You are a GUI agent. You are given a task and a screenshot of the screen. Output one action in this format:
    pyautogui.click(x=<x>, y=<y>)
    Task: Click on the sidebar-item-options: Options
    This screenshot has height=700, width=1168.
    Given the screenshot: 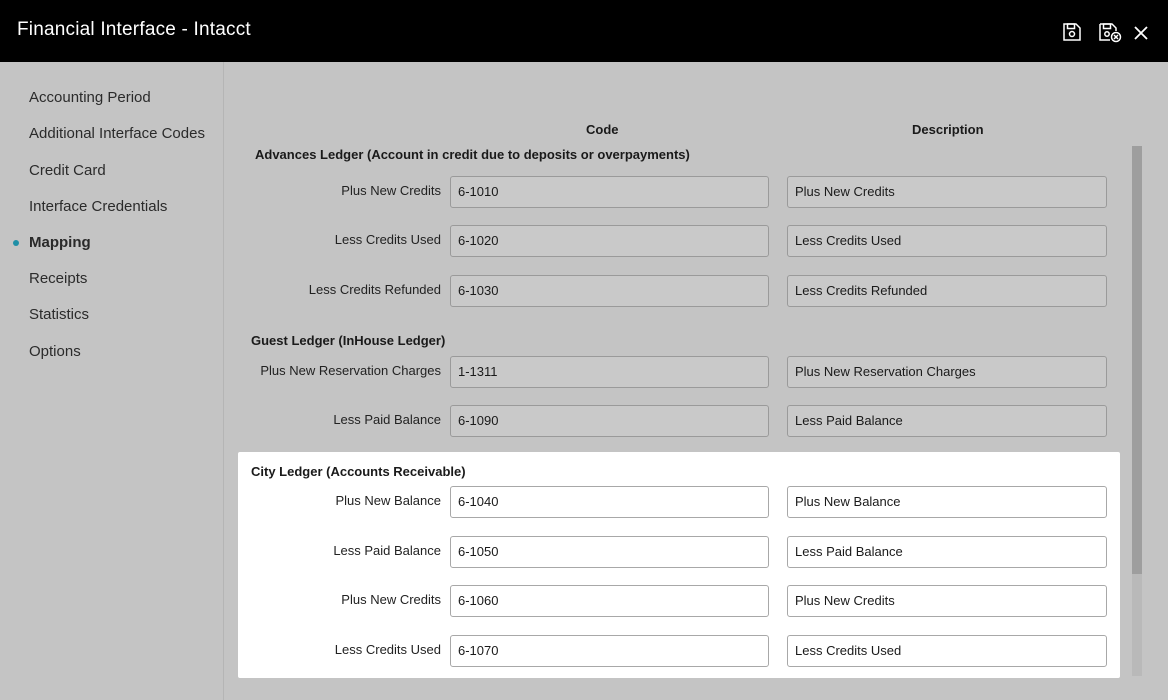 What is the action you would take?
    pyautogui.click(x=55, y=351)
    